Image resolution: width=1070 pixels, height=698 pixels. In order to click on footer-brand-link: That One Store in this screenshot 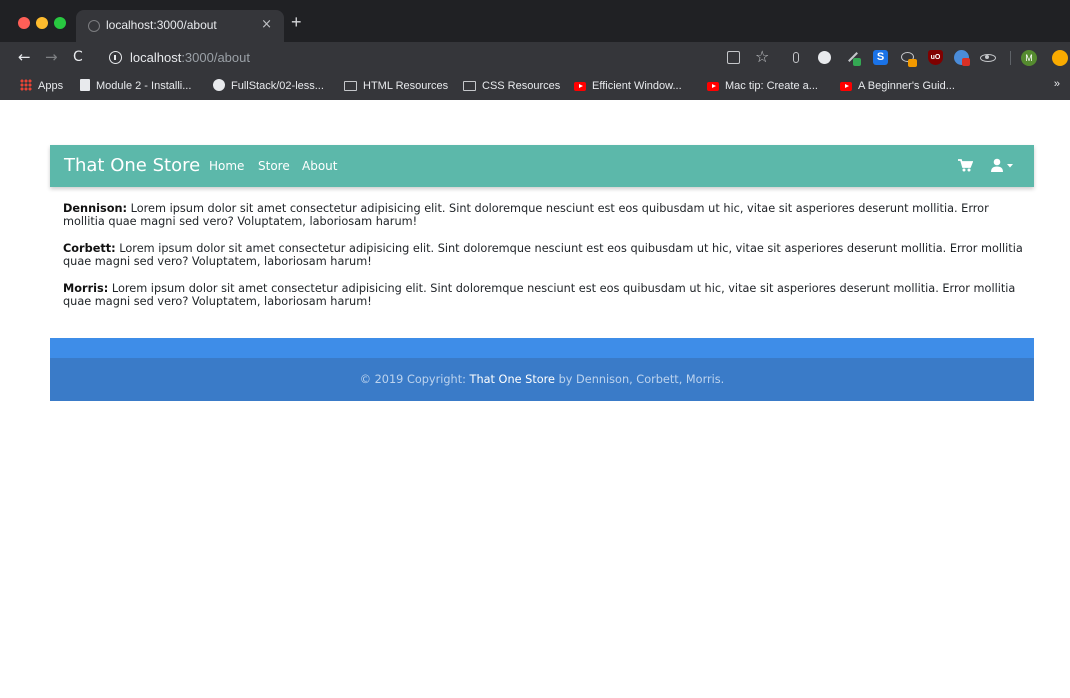, I will do `click(512, 379)`.